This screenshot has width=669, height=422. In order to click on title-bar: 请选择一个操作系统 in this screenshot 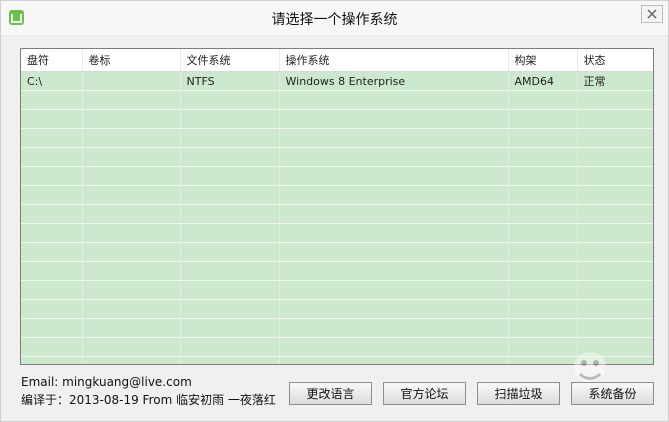, I will do `click(334, 18)`.